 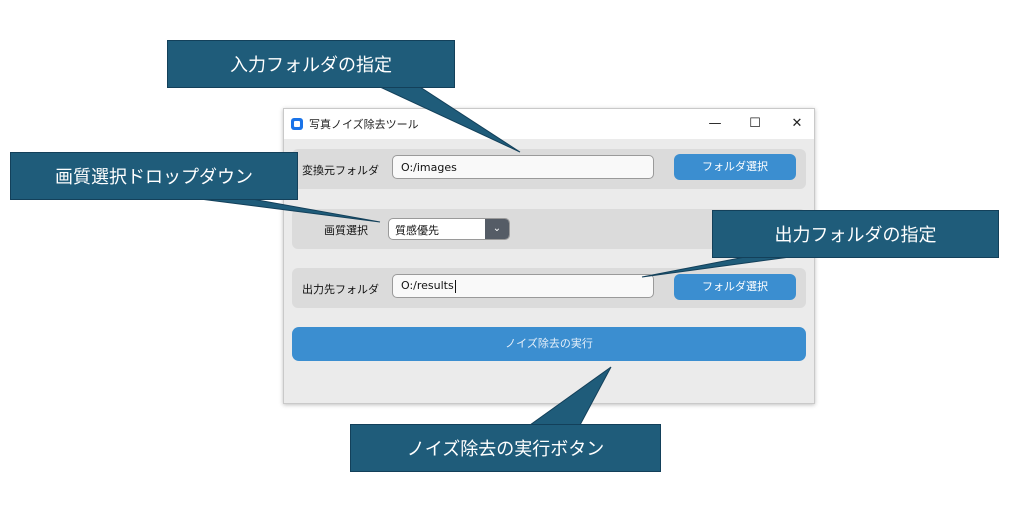 What do you see at coordinates (311, 64) in the screenshot?
I see `callout-input-folder: 入力フォルダの指定` at bounding box center [311, 64].